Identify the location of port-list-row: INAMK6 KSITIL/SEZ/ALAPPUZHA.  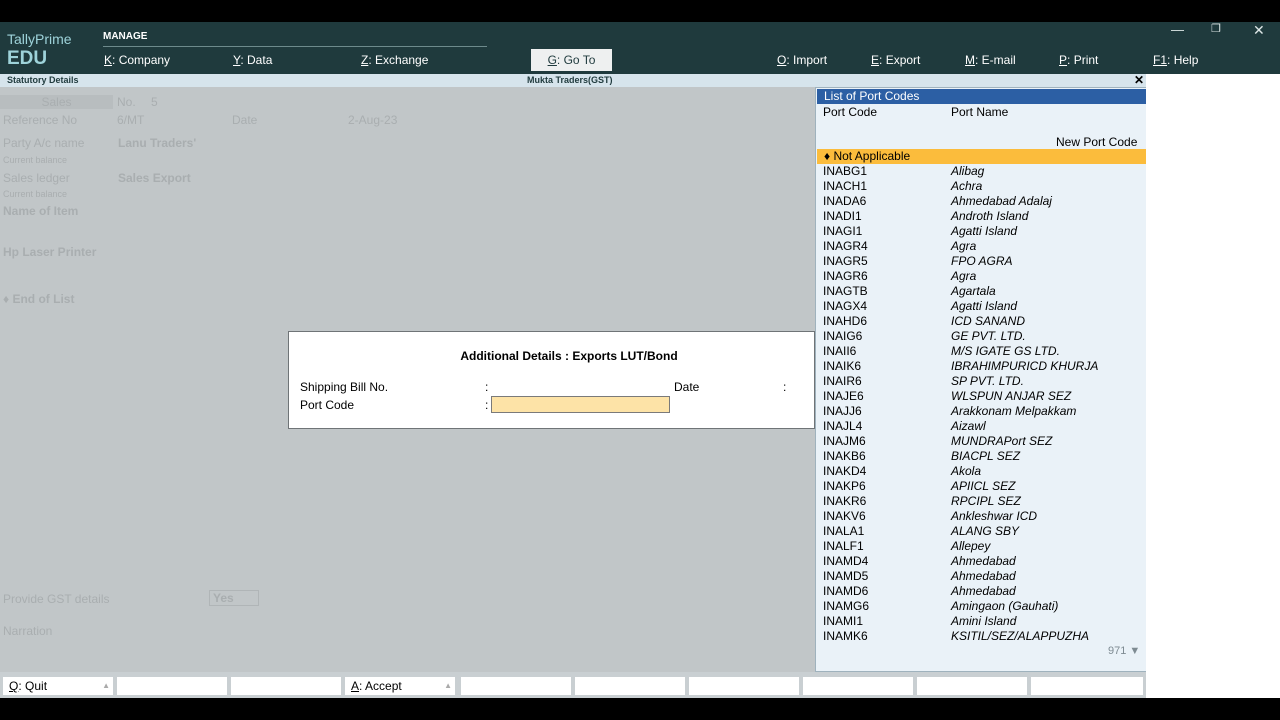
(981, 636).